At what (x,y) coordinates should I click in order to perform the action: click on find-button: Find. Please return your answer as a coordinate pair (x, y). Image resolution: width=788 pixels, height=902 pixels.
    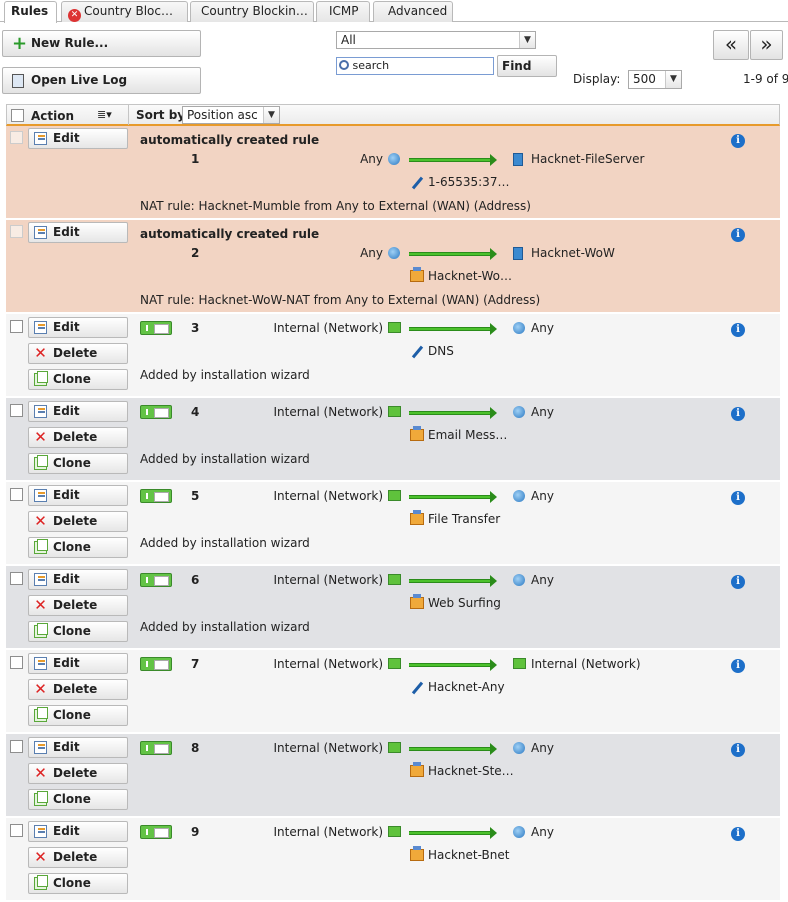
    Looking at the image, I should click on (527, 66).